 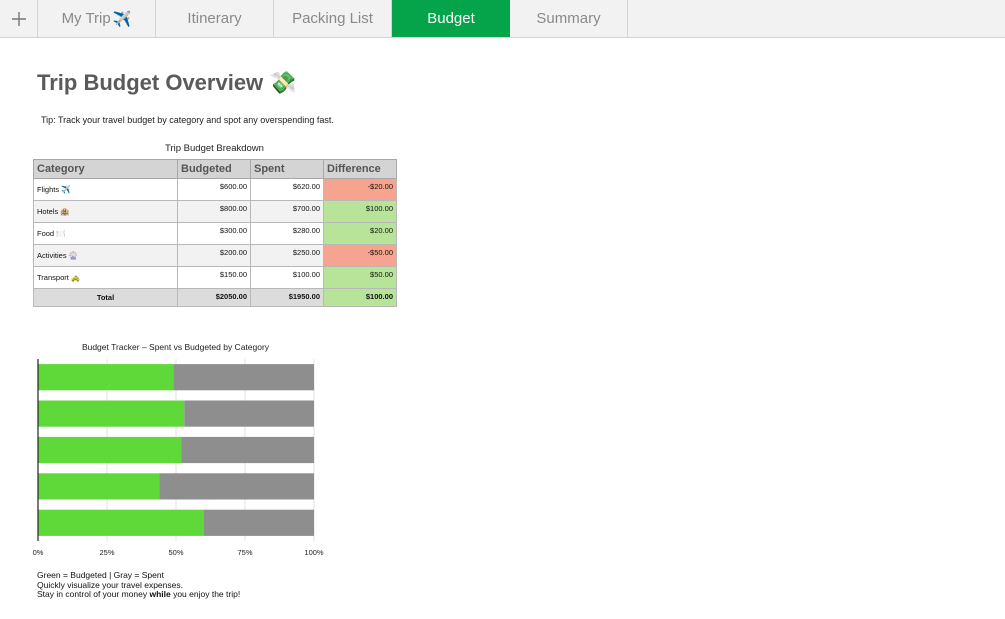 I want to click on budgeted-cell: $200.00, so click(x=214, y=255).